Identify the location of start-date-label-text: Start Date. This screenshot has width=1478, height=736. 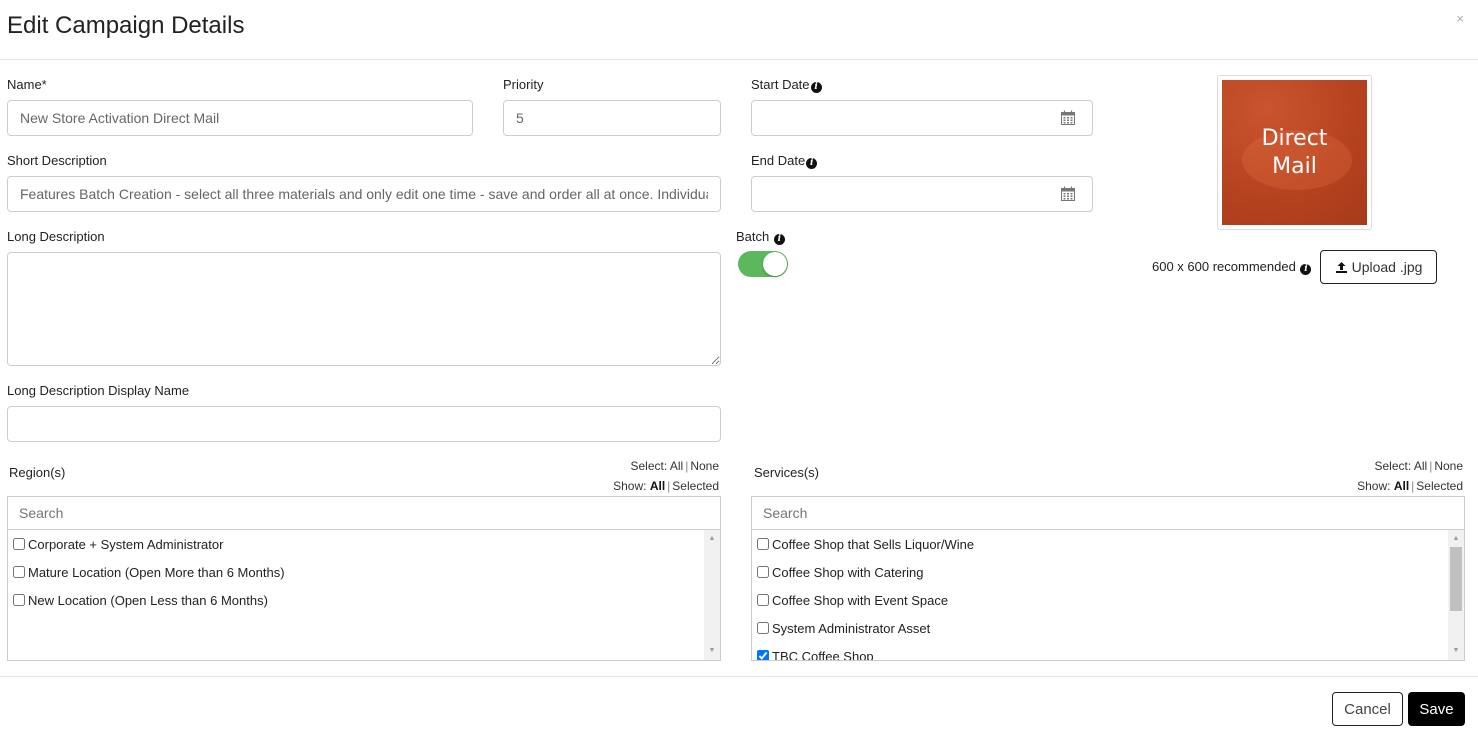
(780, 84).